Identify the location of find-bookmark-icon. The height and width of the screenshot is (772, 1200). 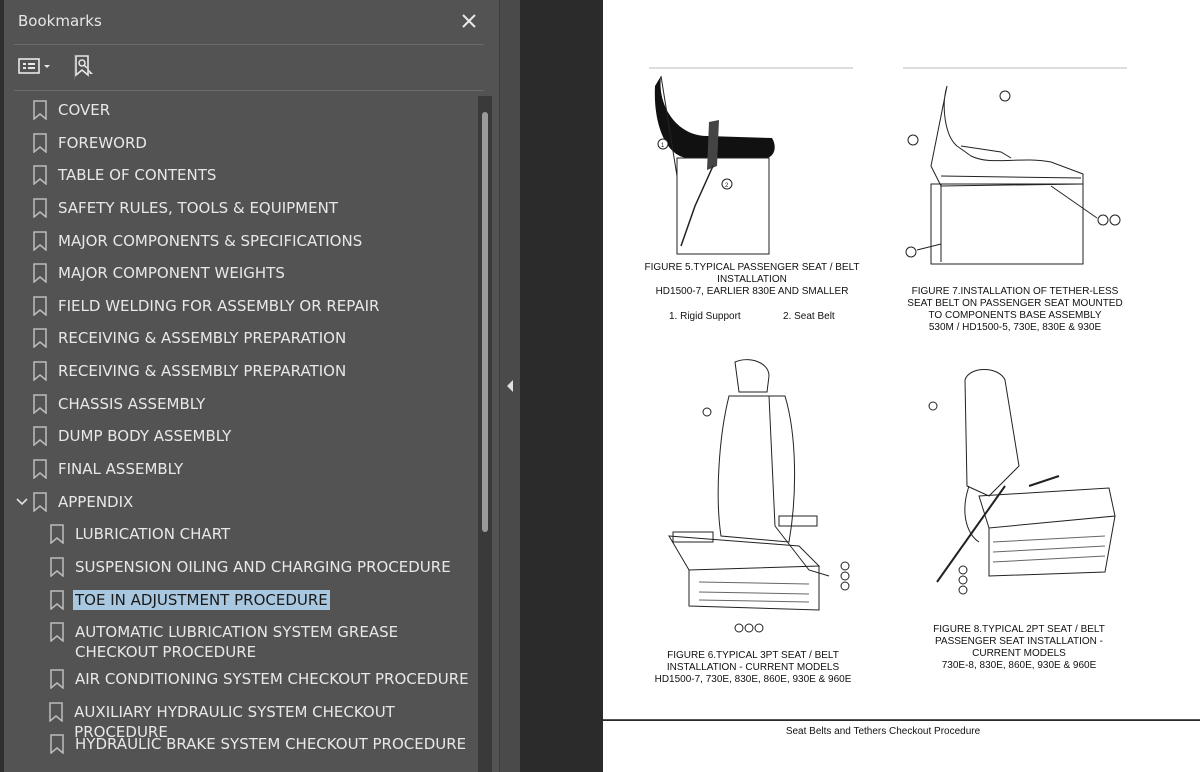
(84, 66).